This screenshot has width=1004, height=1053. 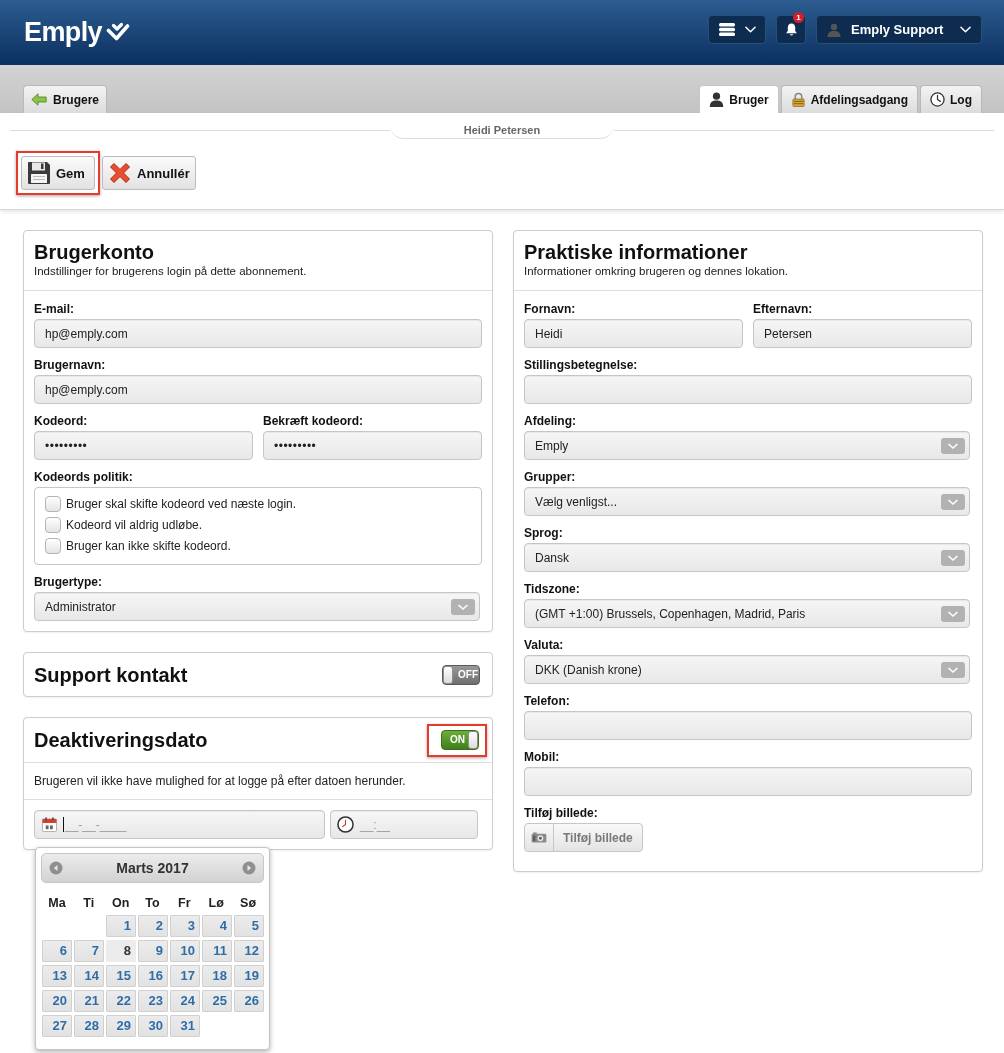 I want to click on calendar-day: 5, so click(x=249, y=926).